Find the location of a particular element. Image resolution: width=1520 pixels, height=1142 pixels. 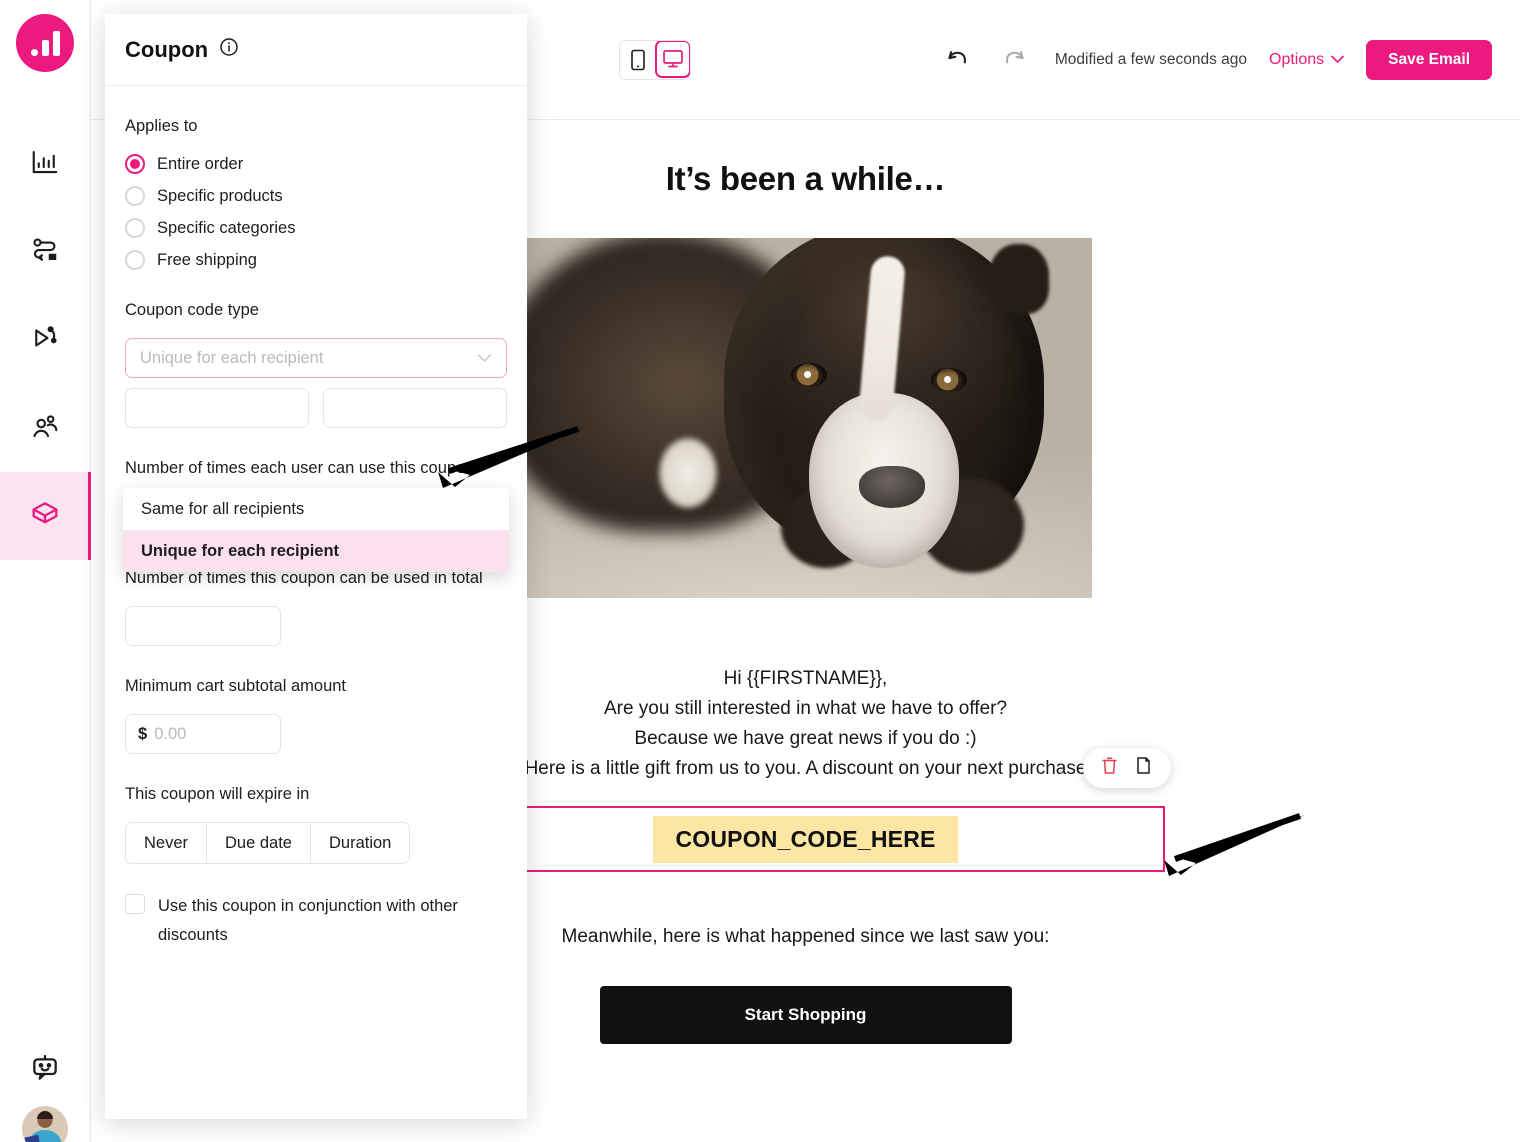

redo-icon is located at coordinates (1015, 59).